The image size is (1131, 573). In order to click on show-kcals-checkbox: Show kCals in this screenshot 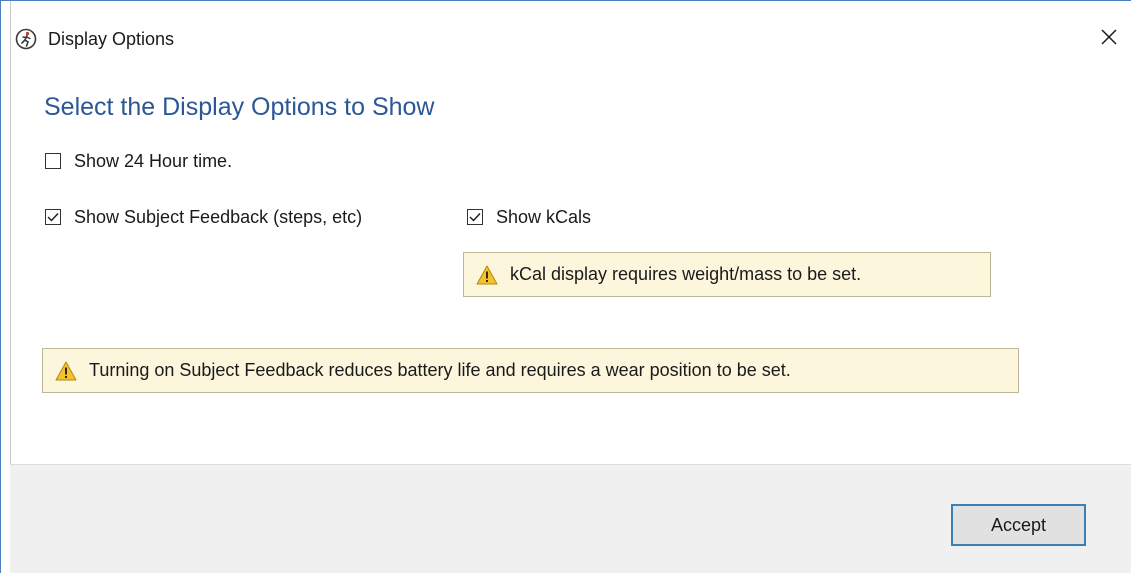, I will do `click(529, 217)`.